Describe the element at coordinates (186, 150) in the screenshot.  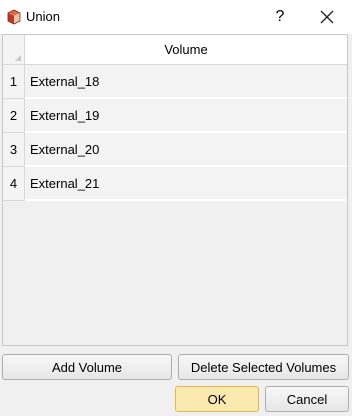
I see `volume-cell: External_20` at that location.